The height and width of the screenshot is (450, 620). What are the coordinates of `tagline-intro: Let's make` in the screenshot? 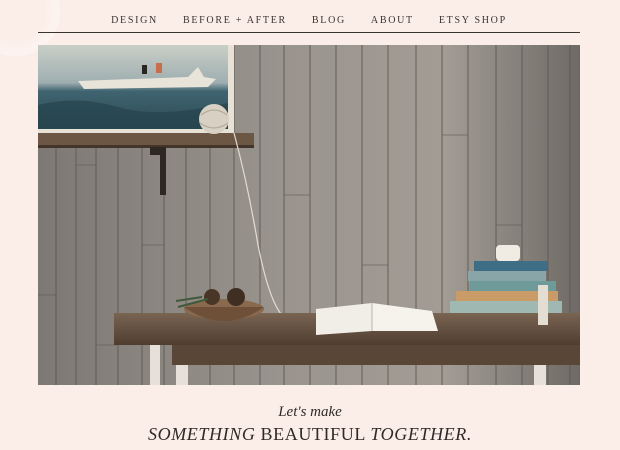 It's located at (310, 412).